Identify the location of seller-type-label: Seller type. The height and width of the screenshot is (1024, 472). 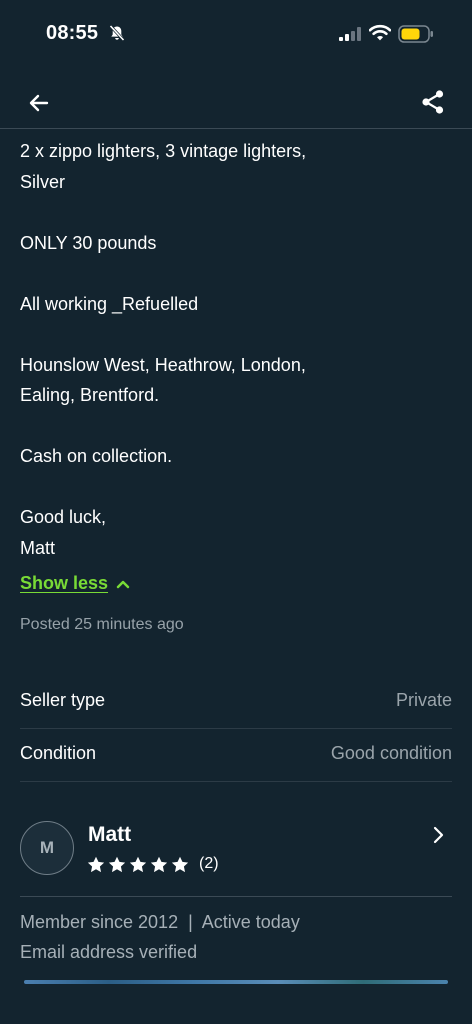
(63, 700).